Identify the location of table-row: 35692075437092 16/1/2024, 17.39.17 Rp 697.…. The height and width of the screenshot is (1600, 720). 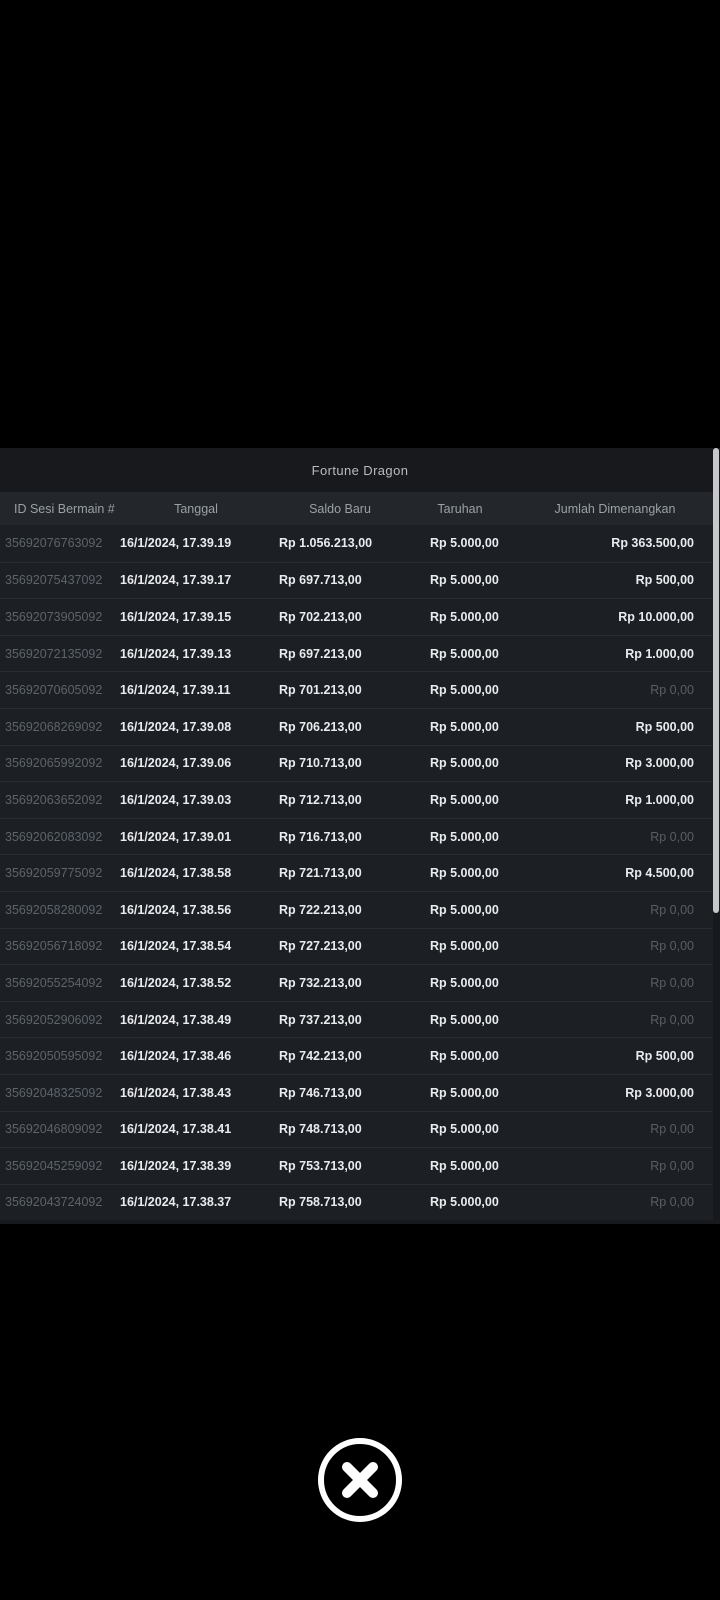
(356, 580).